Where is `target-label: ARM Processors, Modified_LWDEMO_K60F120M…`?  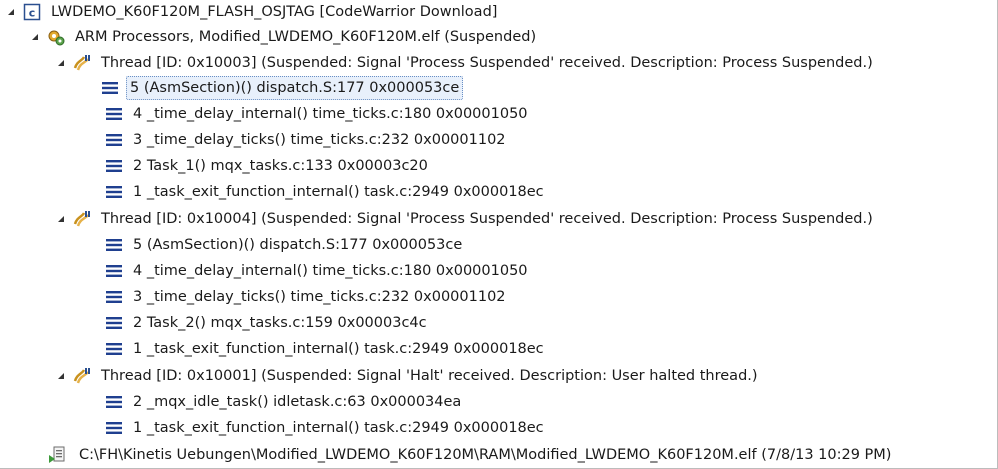 target-label: ARM Processors, Modified_LWDEMO_K60F120M… is located at coordinates (306, 37).